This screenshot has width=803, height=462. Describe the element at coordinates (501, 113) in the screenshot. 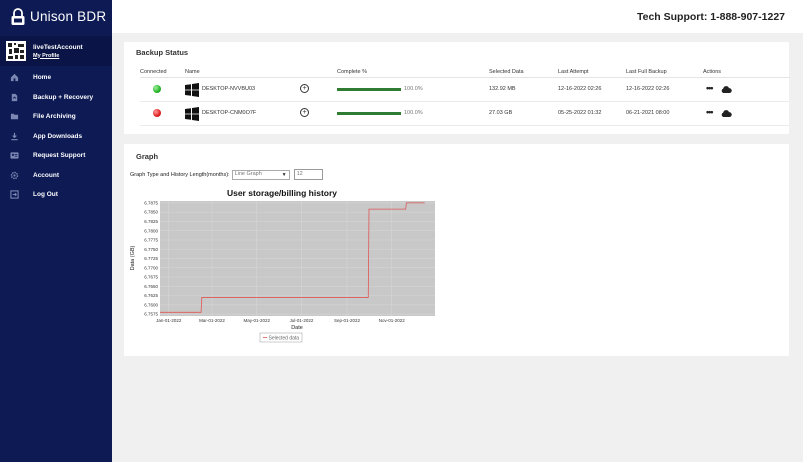

I see `selected-data: 27.03 GB` at that location.